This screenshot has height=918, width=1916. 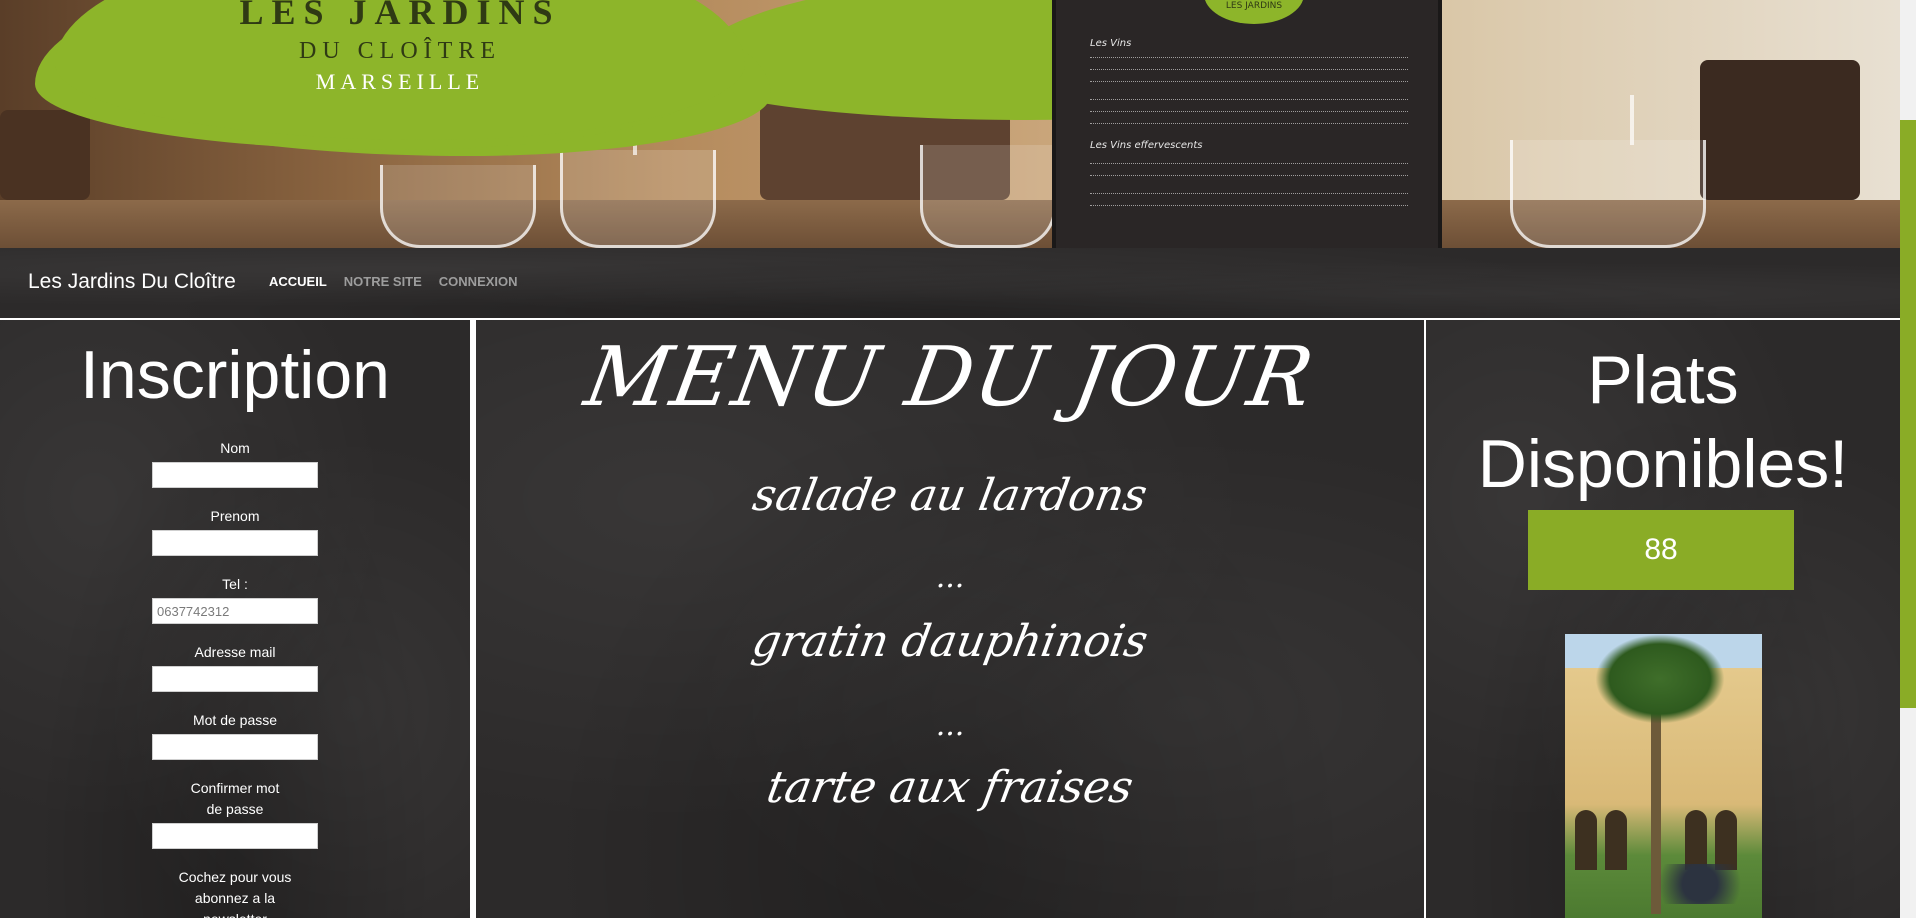 What do you see at coordinates (1663, 776) in the screenshot?
I see `cloister-photo` at bounding box center [1663, 776].